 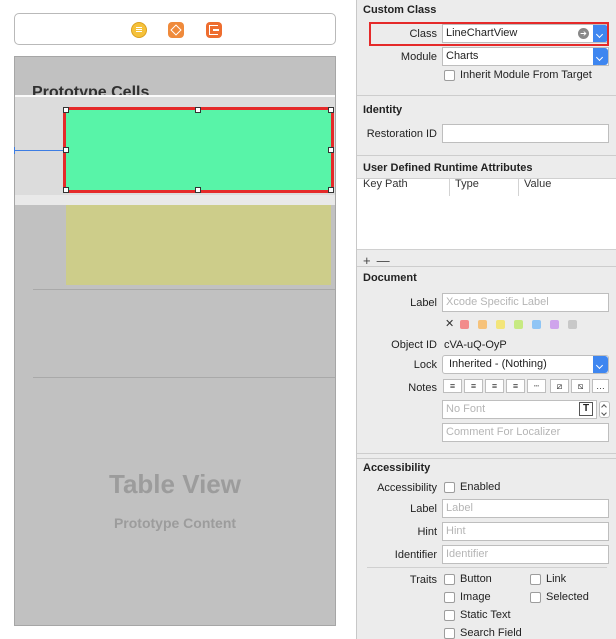 What do you see at coordinates (448, 168) in the screenshot?
I see `runtime-attributes-header: User Defined Runtime Attributes` at bounding box center [448, 168].